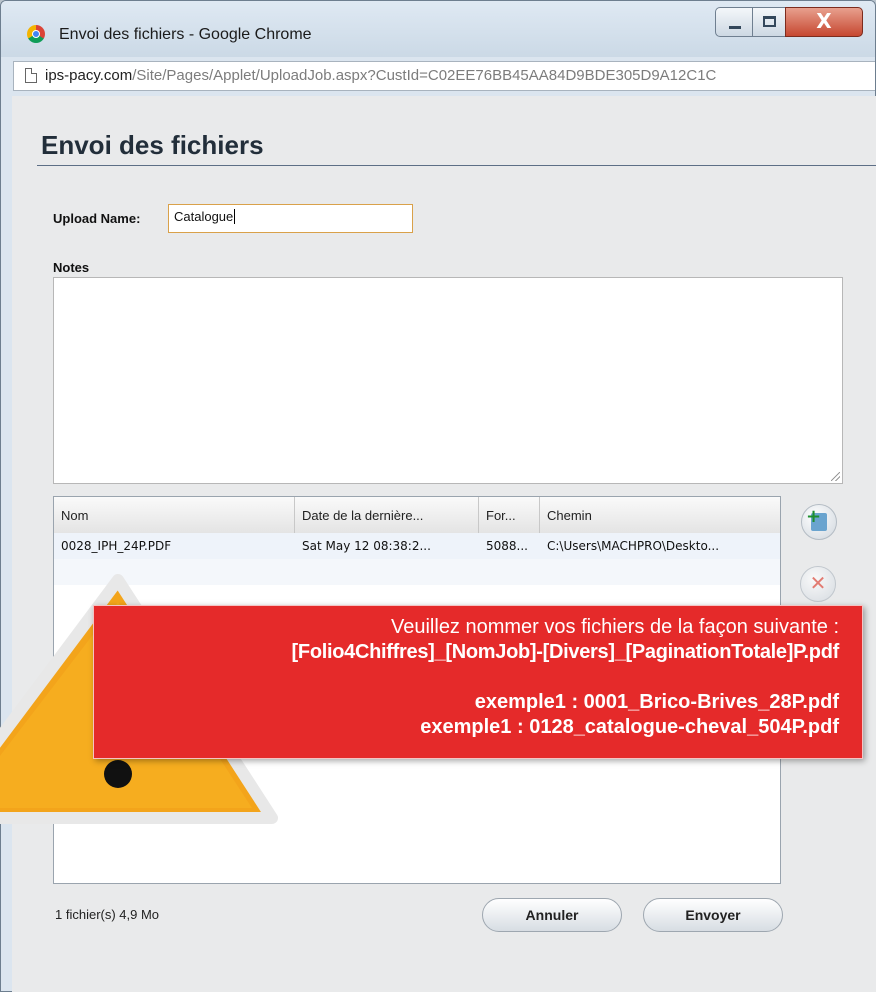 Image resolution: width=876 pixels, height=992 pixels. What do you see at coordinates (552, 915) in the screenshot?
I see `cancel-button: Annuler` at bounding box center [552, 915].